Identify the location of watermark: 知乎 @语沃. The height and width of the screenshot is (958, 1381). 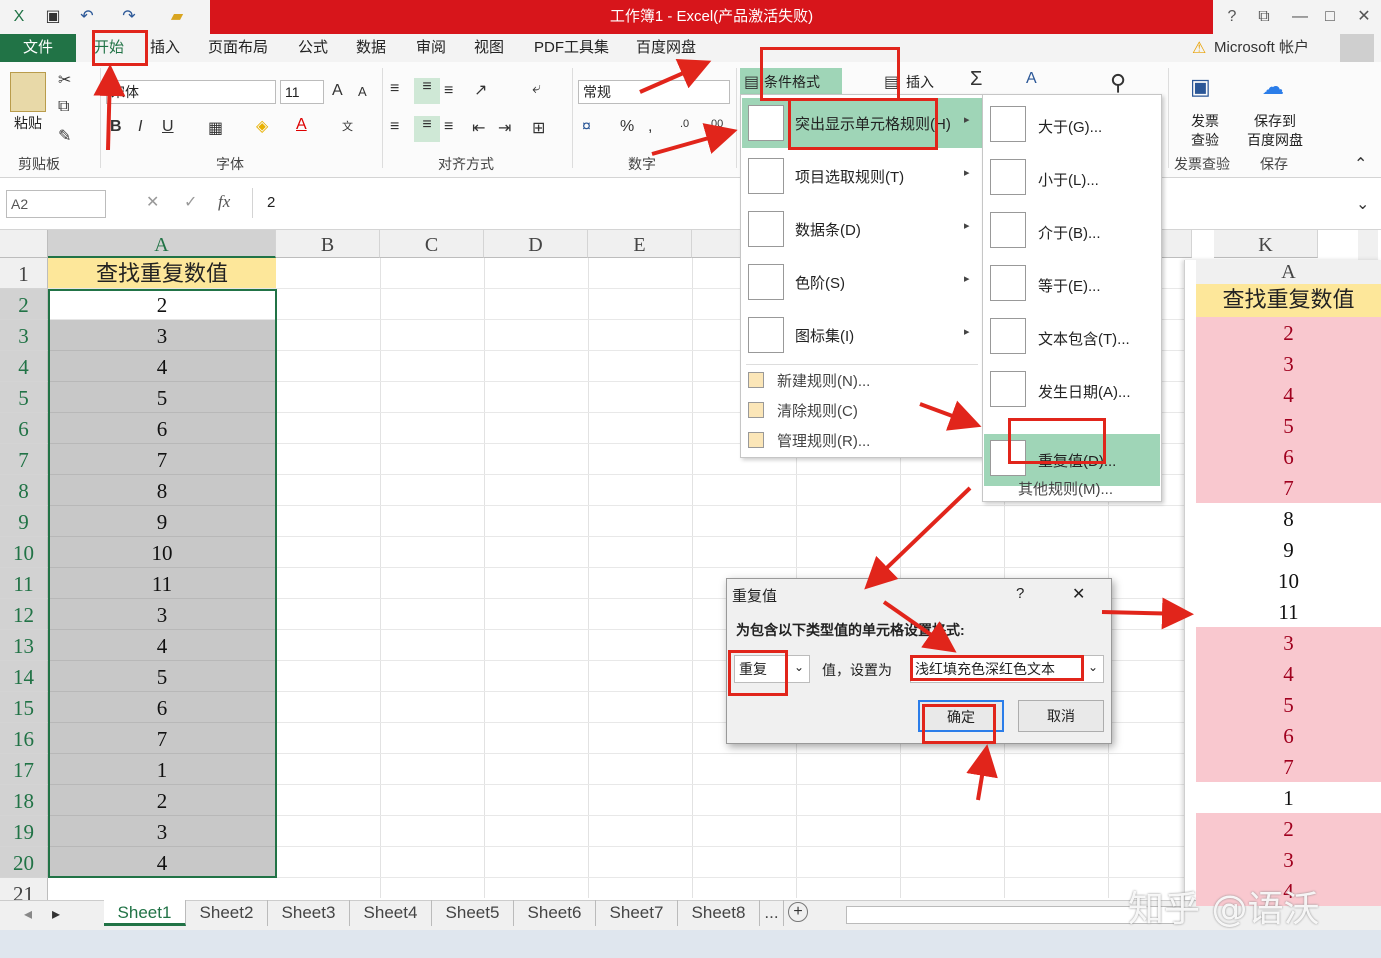
(1224, 909).